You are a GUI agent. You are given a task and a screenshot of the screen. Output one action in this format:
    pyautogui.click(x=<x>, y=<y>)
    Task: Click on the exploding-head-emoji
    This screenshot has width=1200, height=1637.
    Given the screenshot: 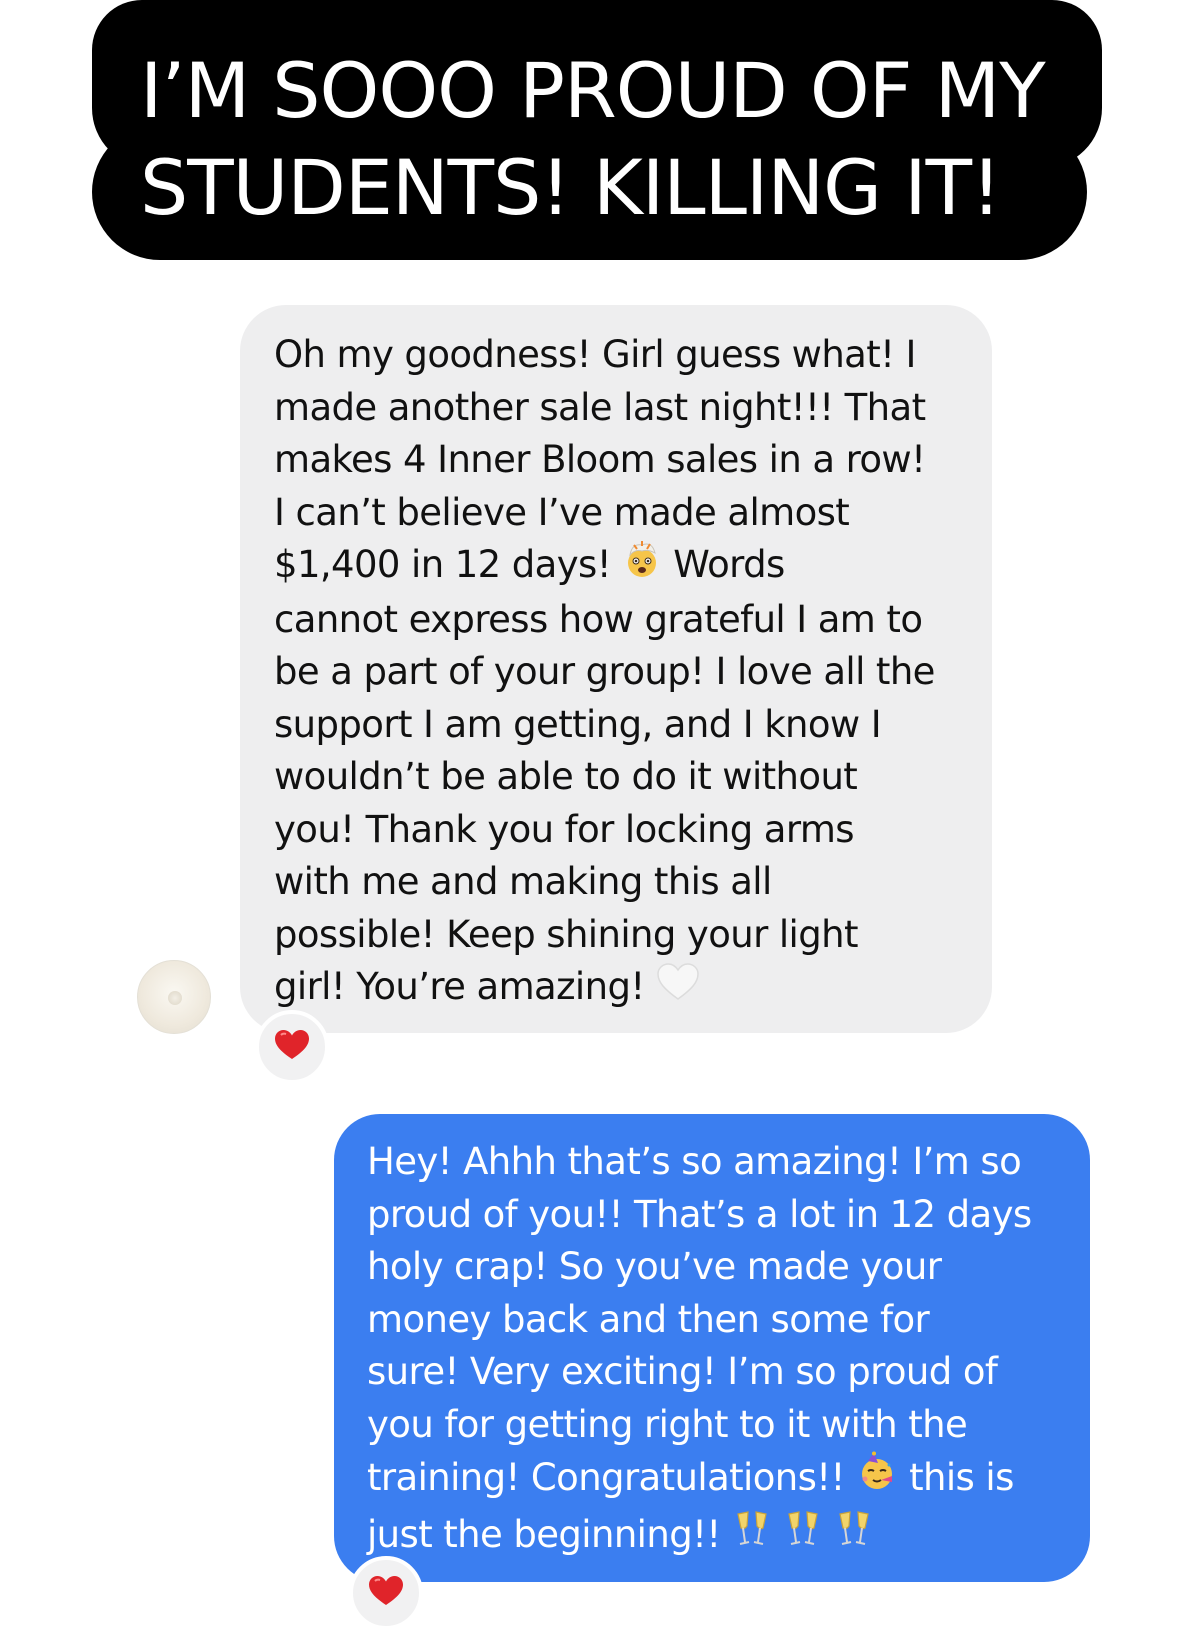 What is the action you would take?
    pyautogui.click(x=642, y=566)
    